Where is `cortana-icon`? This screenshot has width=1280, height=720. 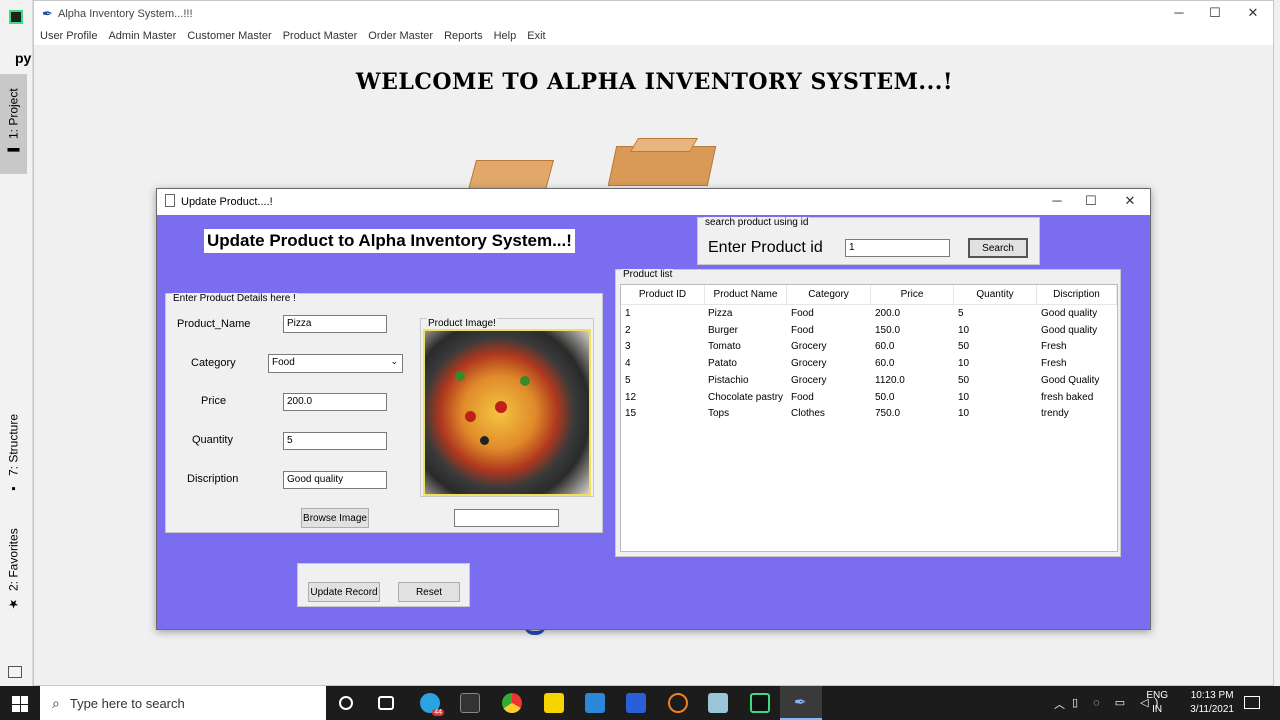 cortana-icon is located at coordinates (346, 703).